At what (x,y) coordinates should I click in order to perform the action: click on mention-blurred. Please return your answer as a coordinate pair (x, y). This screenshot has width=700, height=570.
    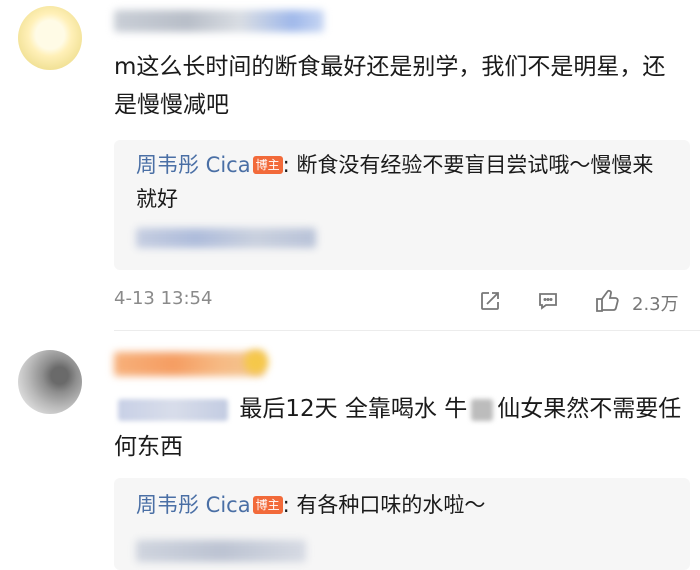
    Looking at the image, I should click on (173, 409).